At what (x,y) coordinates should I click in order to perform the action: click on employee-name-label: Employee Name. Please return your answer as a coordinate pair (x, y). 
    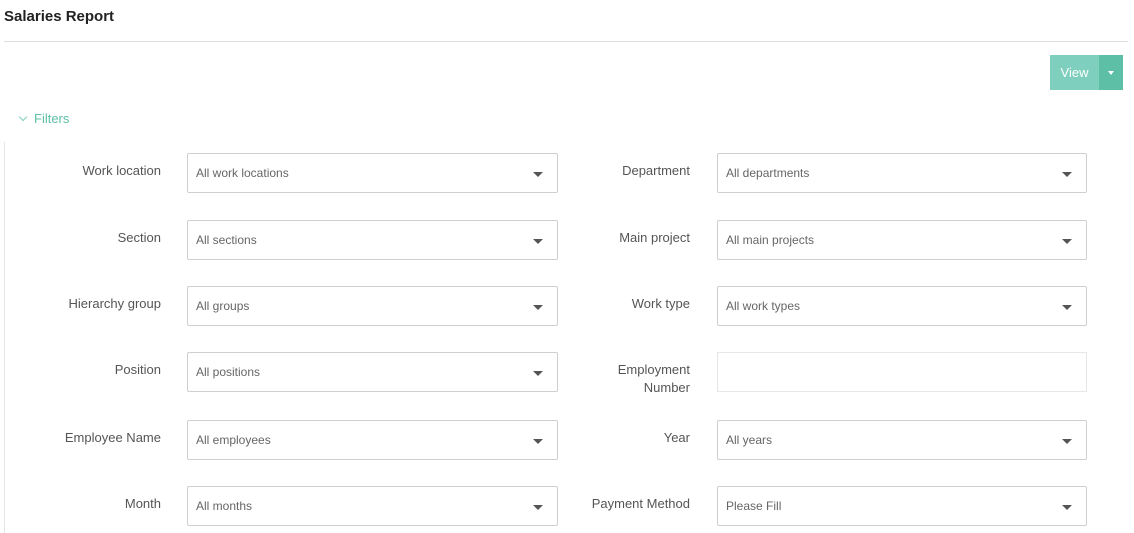
    Looking at the image, I should click on (112, 437).